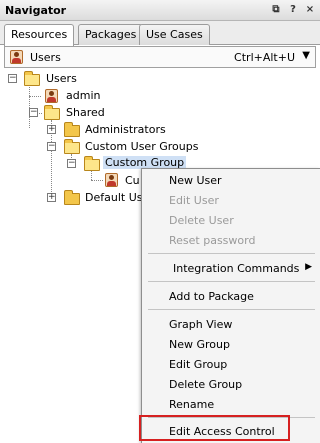 The width and height of the screenshot is (320, 443). What do you see at coordinates (132, 180) in the screenshot?
I see `tree-node-group-member: Cu` at bounding box center [132, 180].